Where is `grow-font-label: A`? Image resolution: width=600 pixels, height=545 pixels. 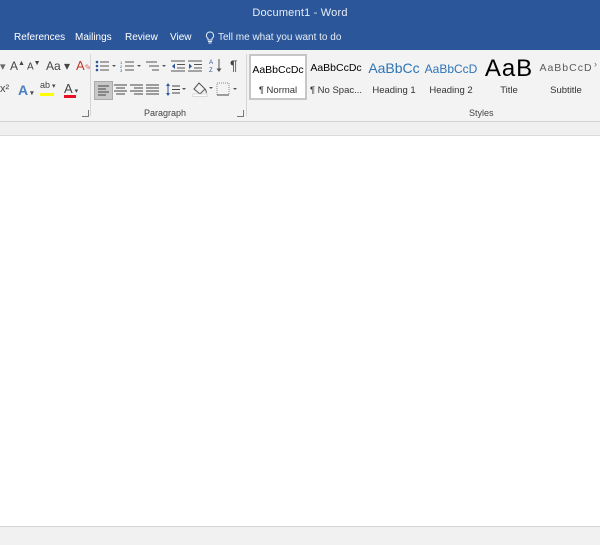
grow-font-label: A is located at coordinates (14, 66).